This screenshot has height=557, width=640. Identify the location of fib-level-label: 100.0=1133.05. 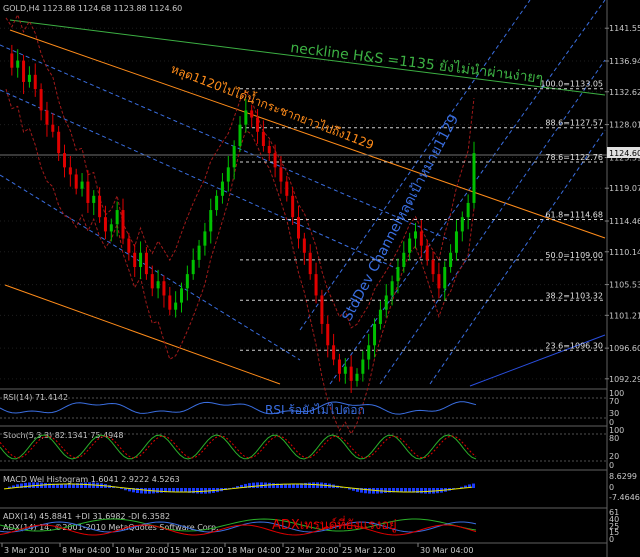
(571, 84).